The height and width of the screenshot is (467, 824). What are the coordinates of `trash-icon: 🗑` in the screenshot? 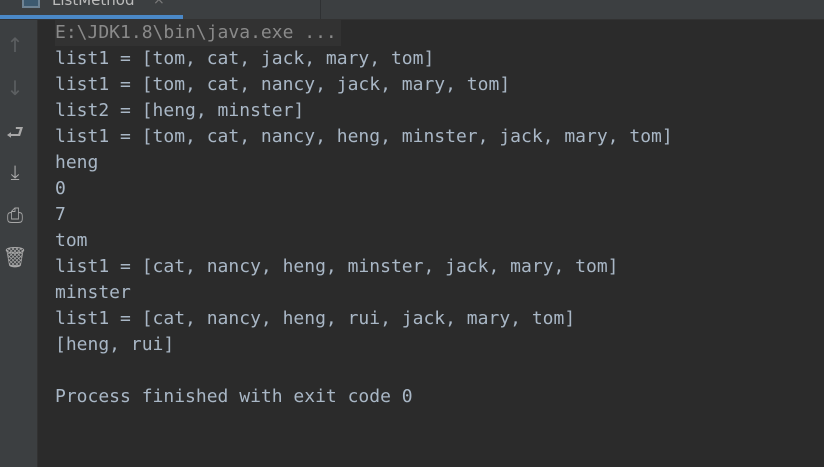 It's located at (15, 257).